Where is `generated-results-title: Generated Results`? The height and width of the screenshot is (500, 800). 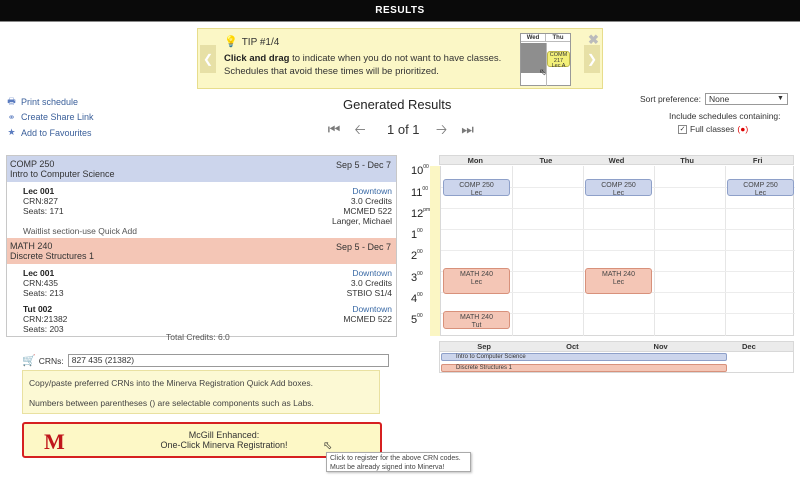 generated-results-title: Generated Results is located at coordinates (397, 104).